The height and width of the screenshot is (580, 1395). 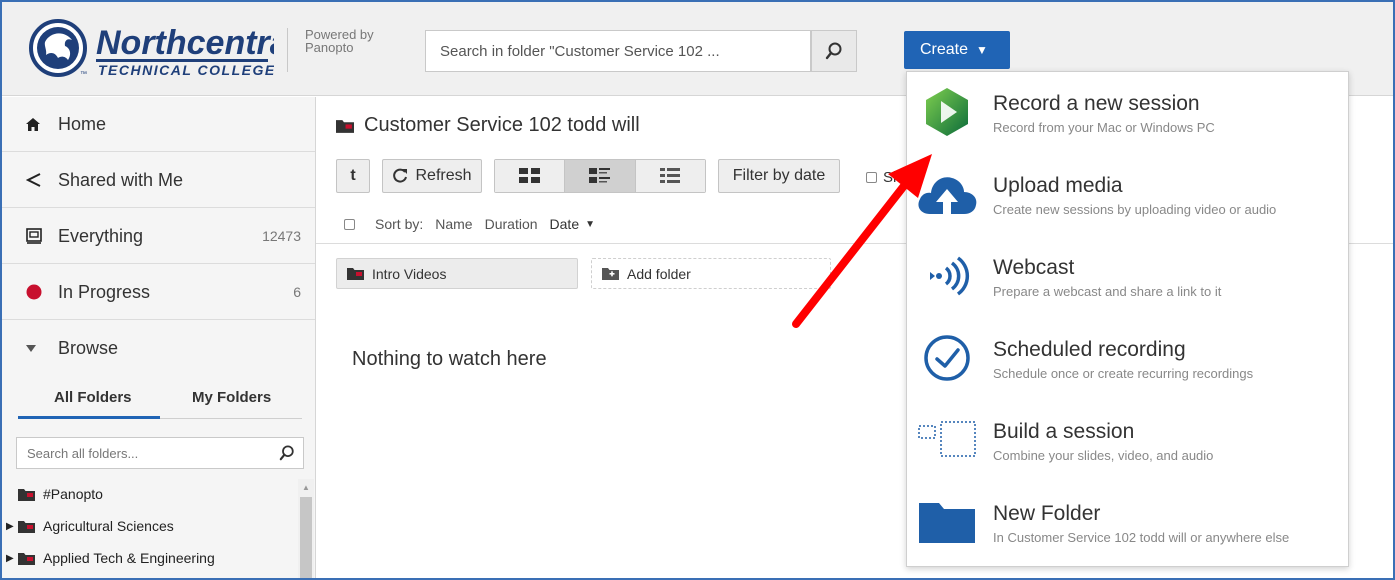 What do you see at coordinates (37, 348) in the screenshot?
I see `triangle-down-icon` at bounding box center [37, 348].